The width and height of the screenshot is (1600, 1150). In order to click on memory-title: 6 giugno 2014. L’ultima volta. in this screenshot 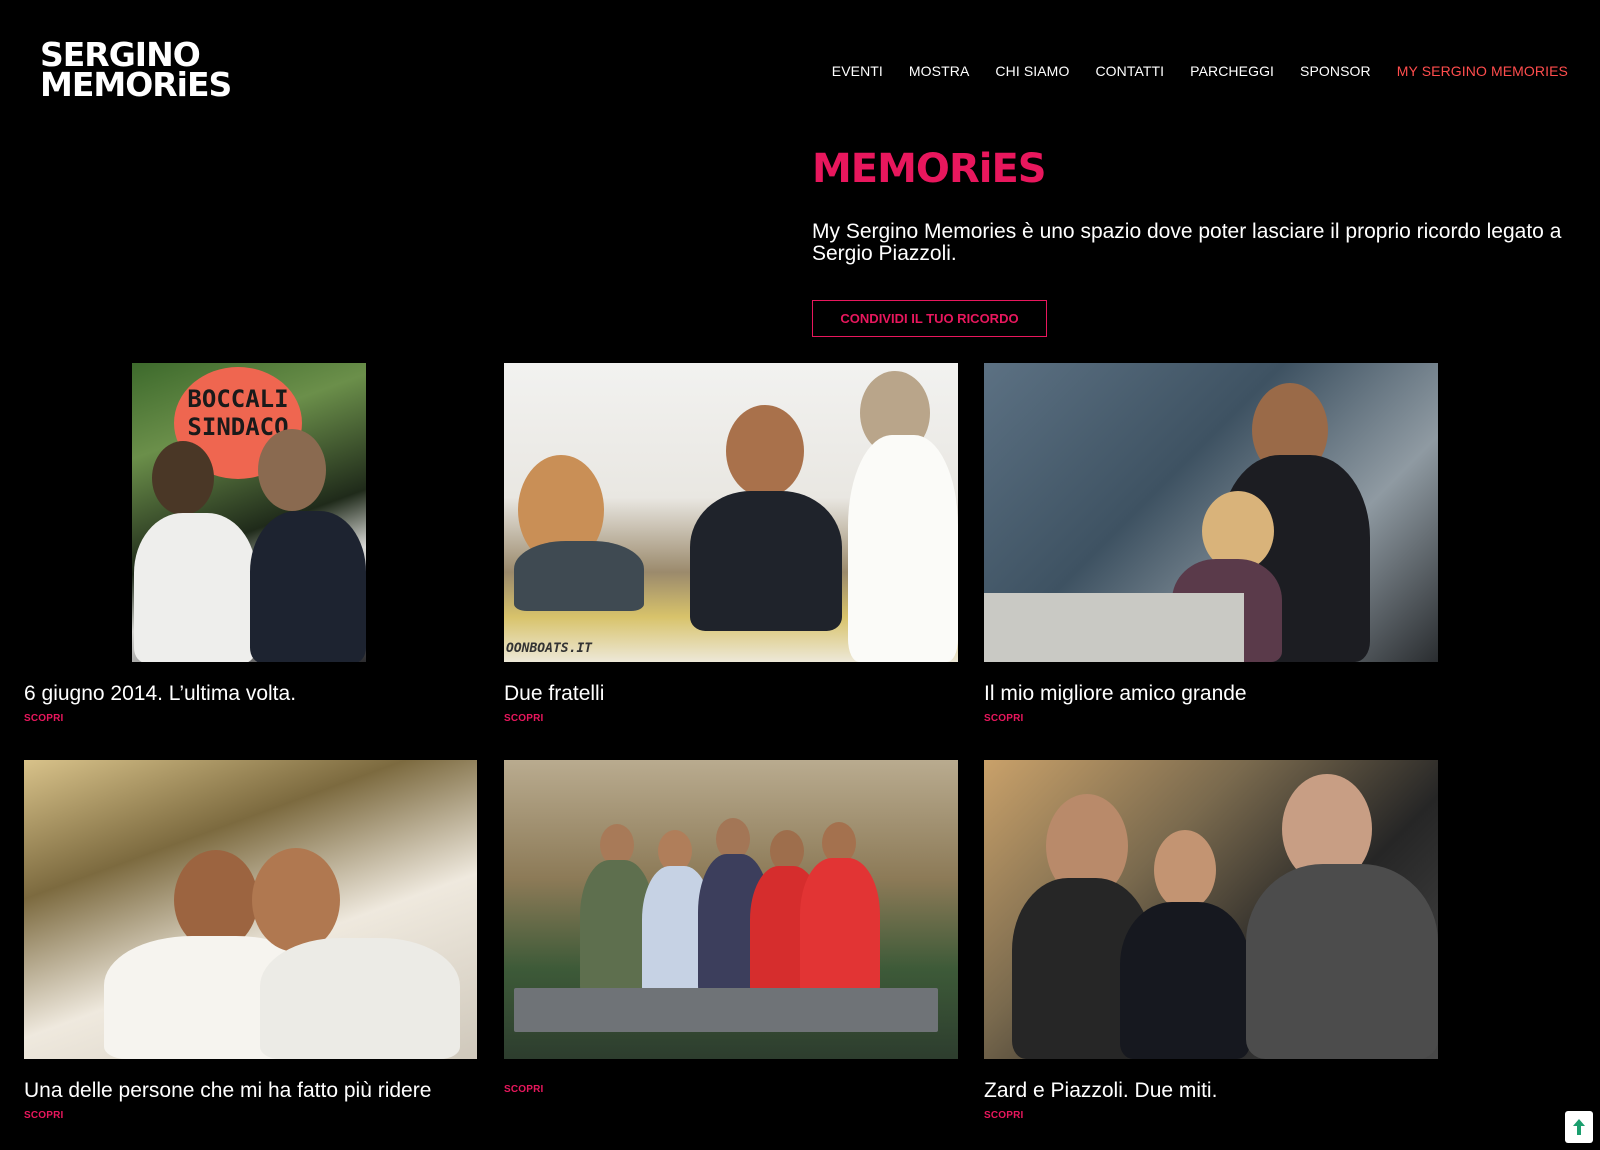, I will do `click(160, 694)`.